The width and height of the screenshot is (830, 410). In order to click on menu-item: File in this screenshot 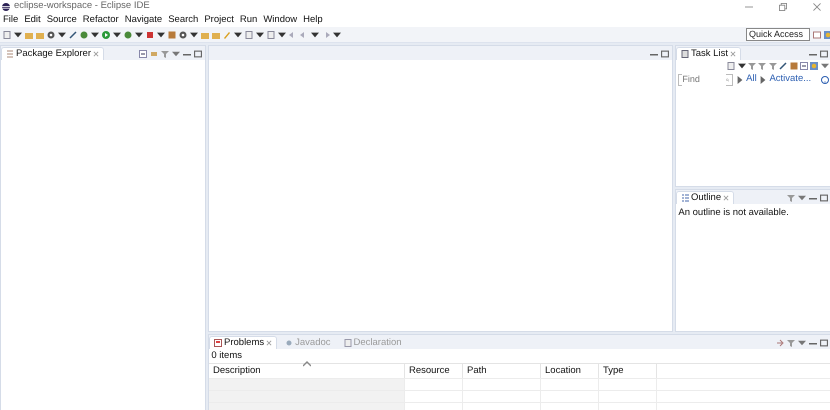, I will do `click(10, 20)`.